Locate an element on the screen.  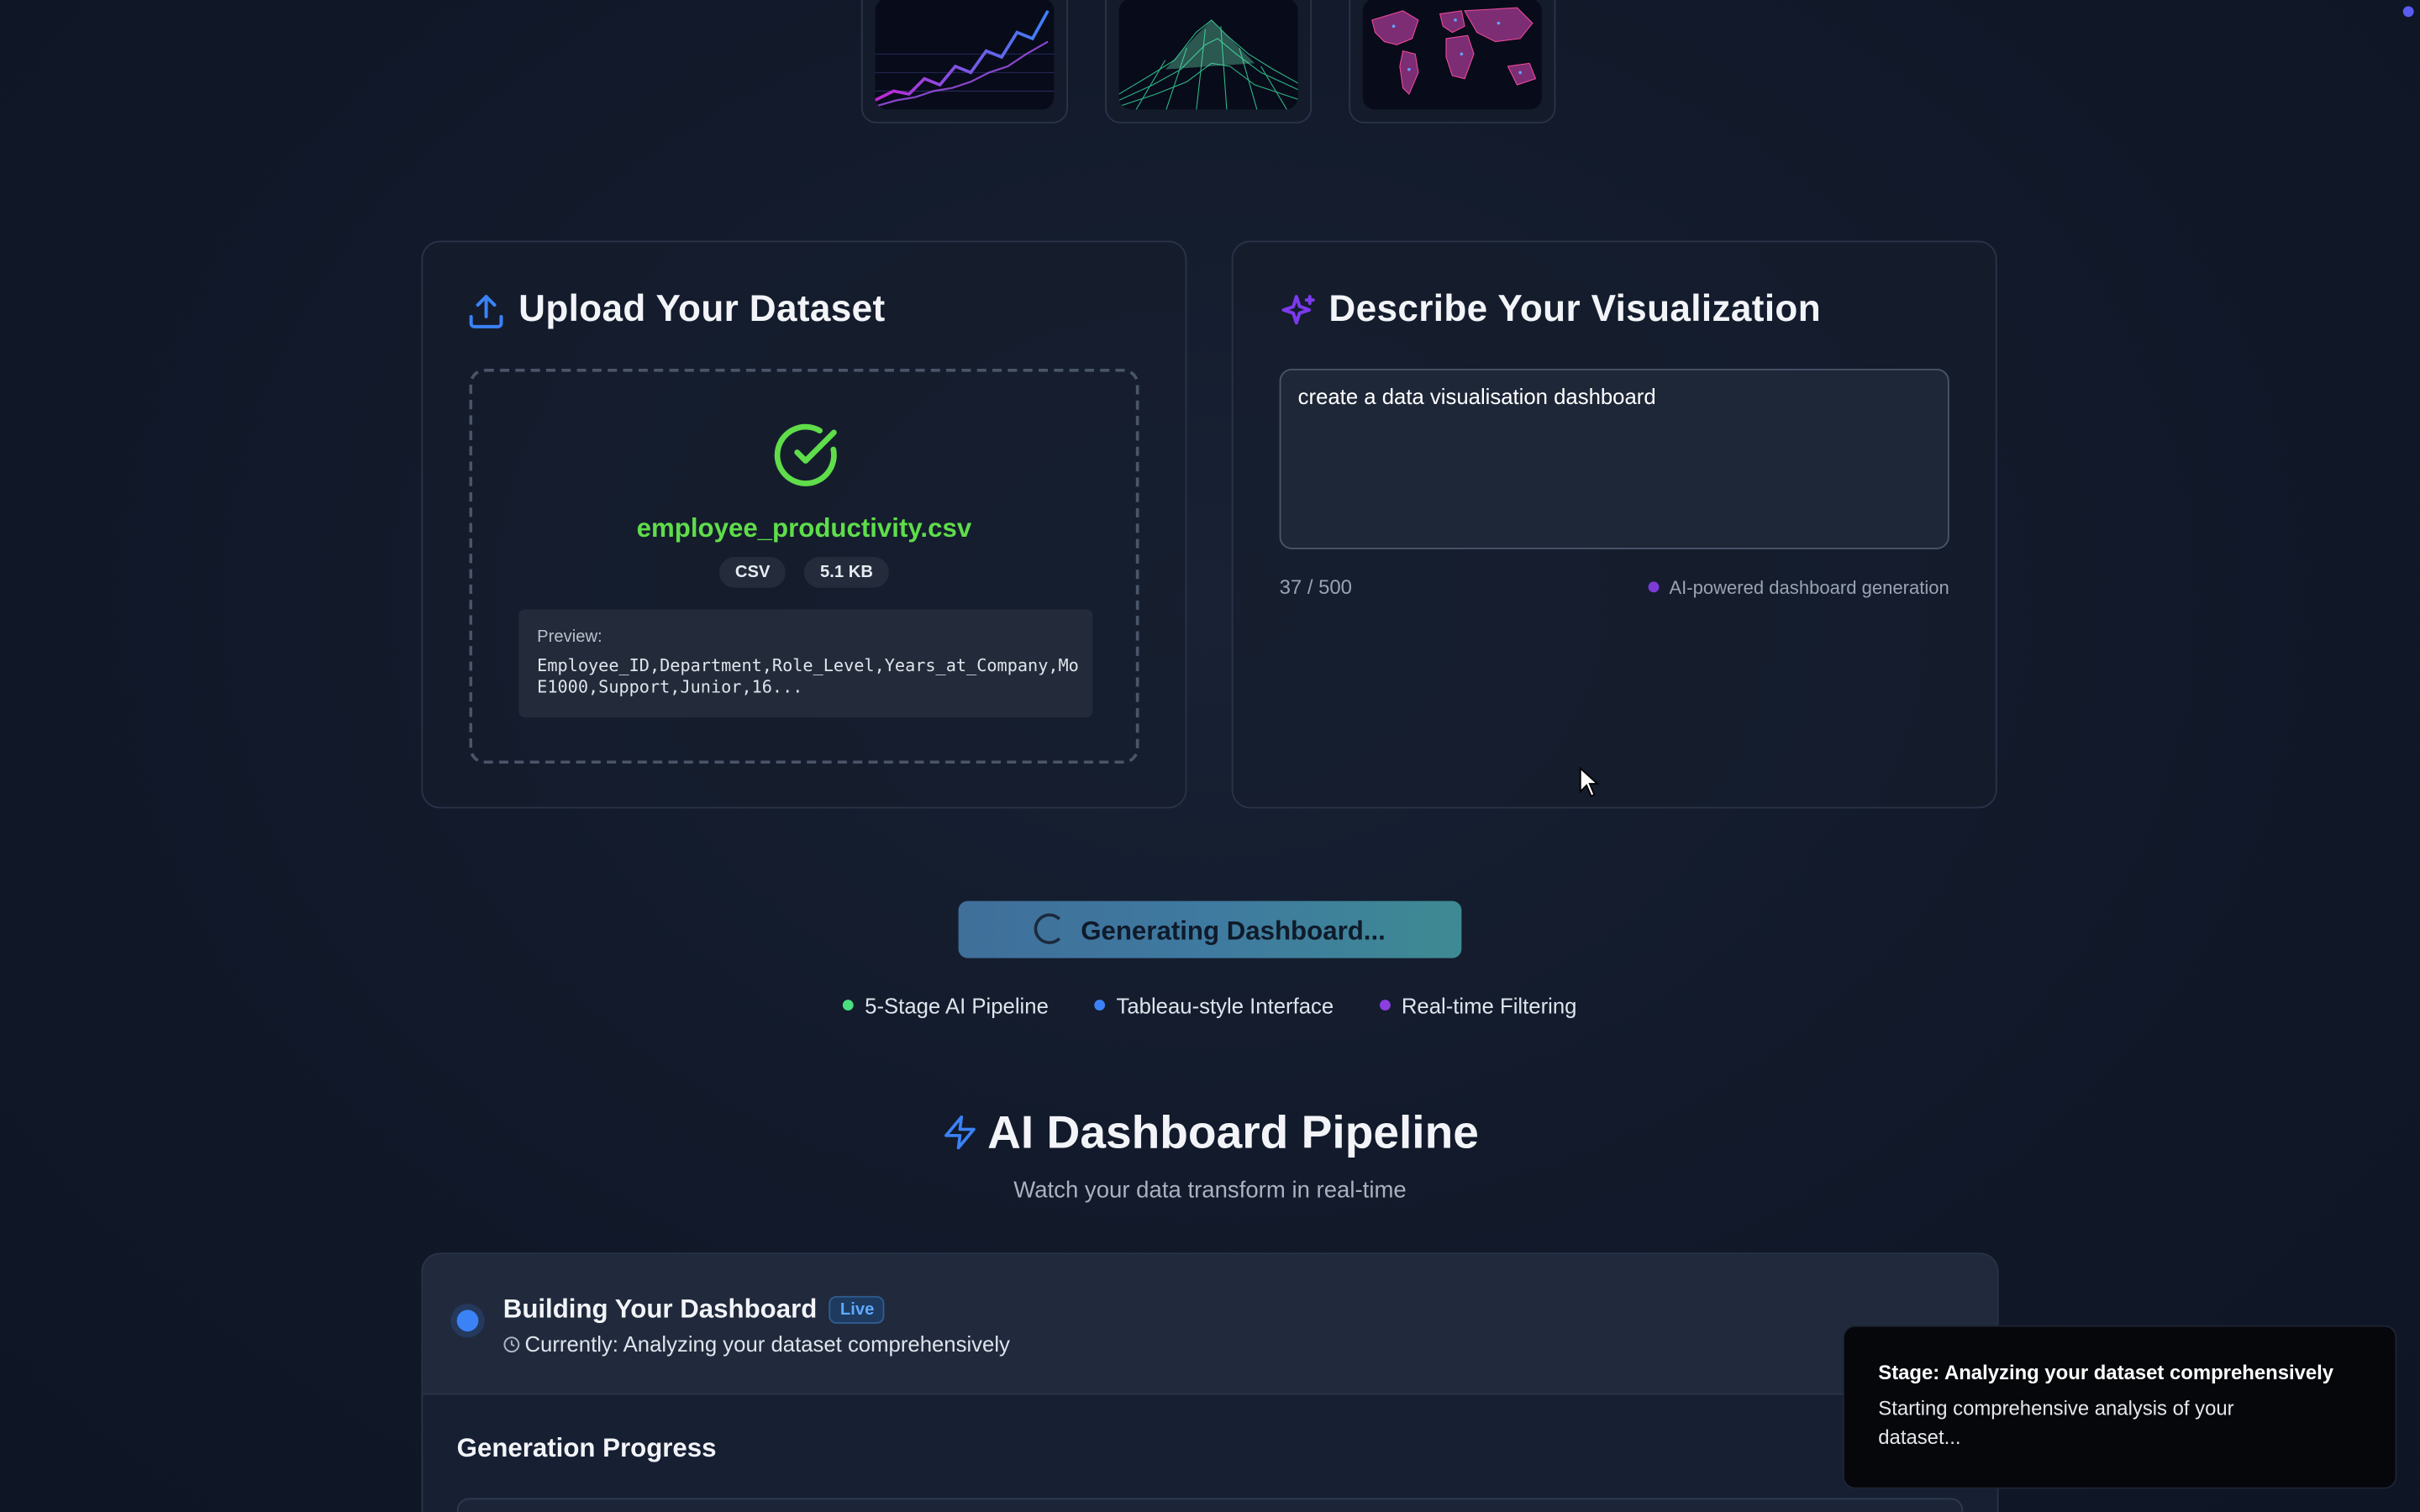
file-meta-badges: CSV 5.1 KB is located at coordinates (804, 572).